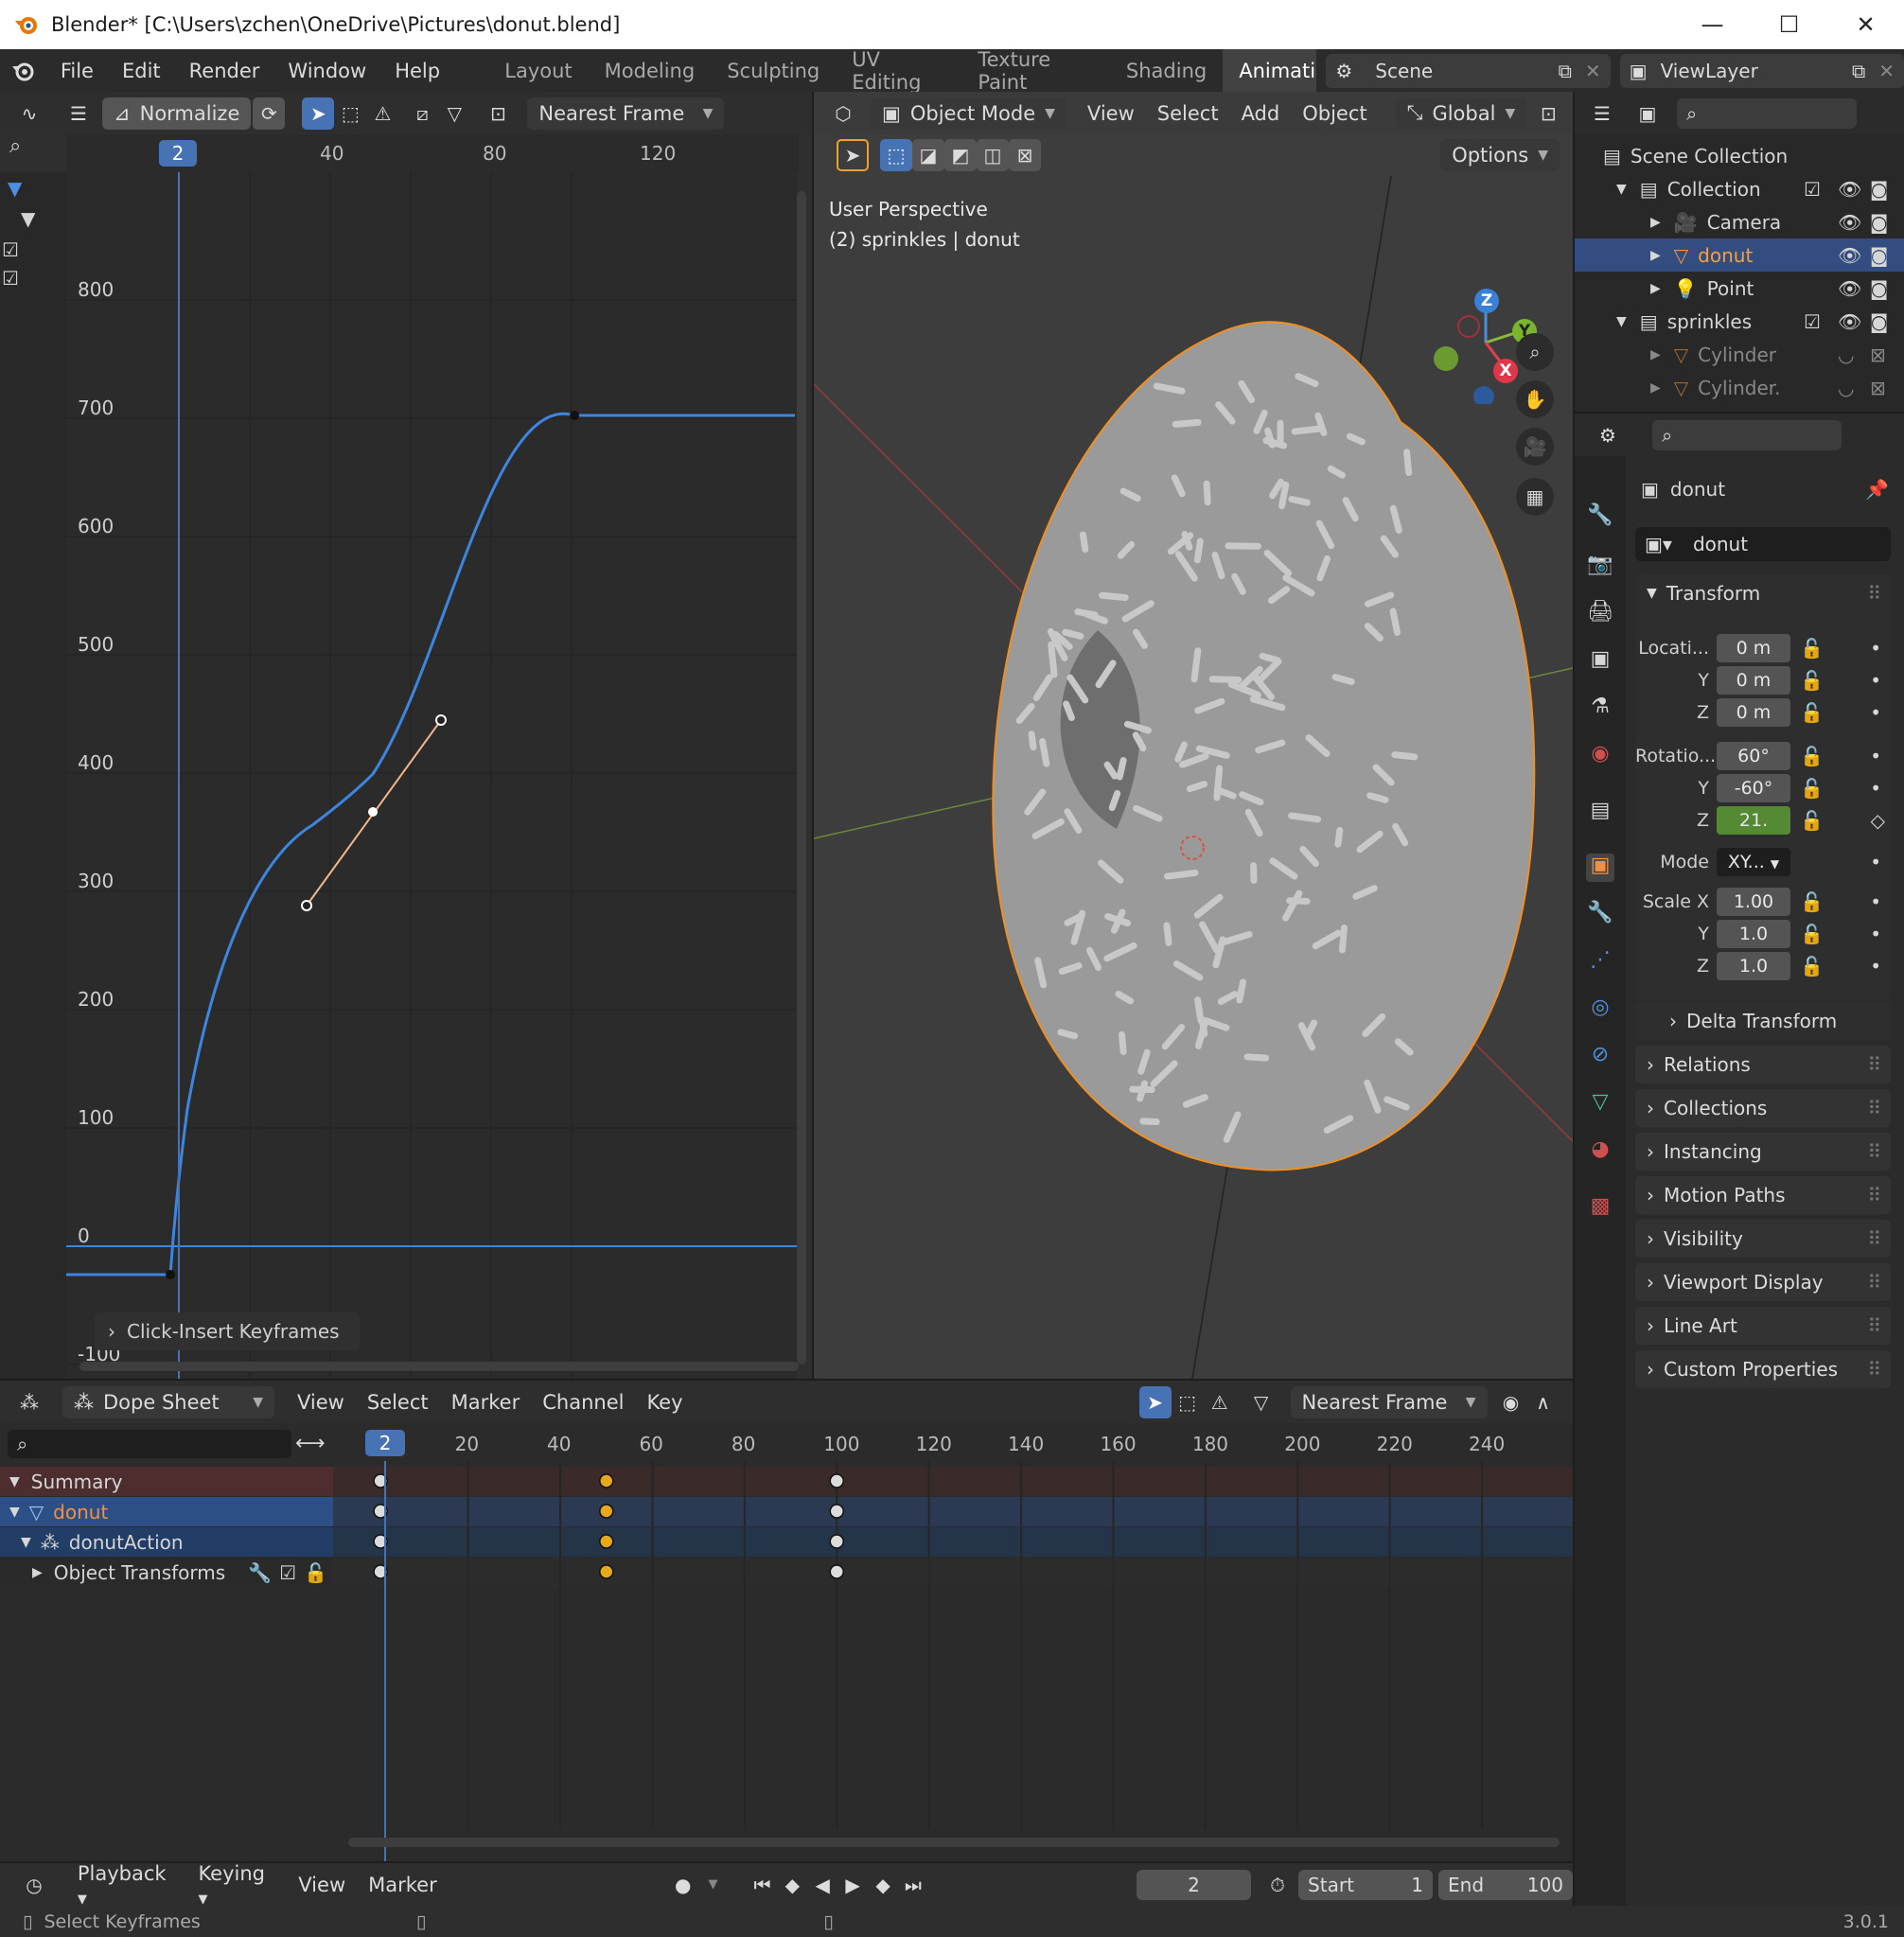 The height and width of the screenshot is (1937, 1904). Describe the element at coordinates (1877, 490) in the screenshot. I see `pin-icon: 📌` at that location.